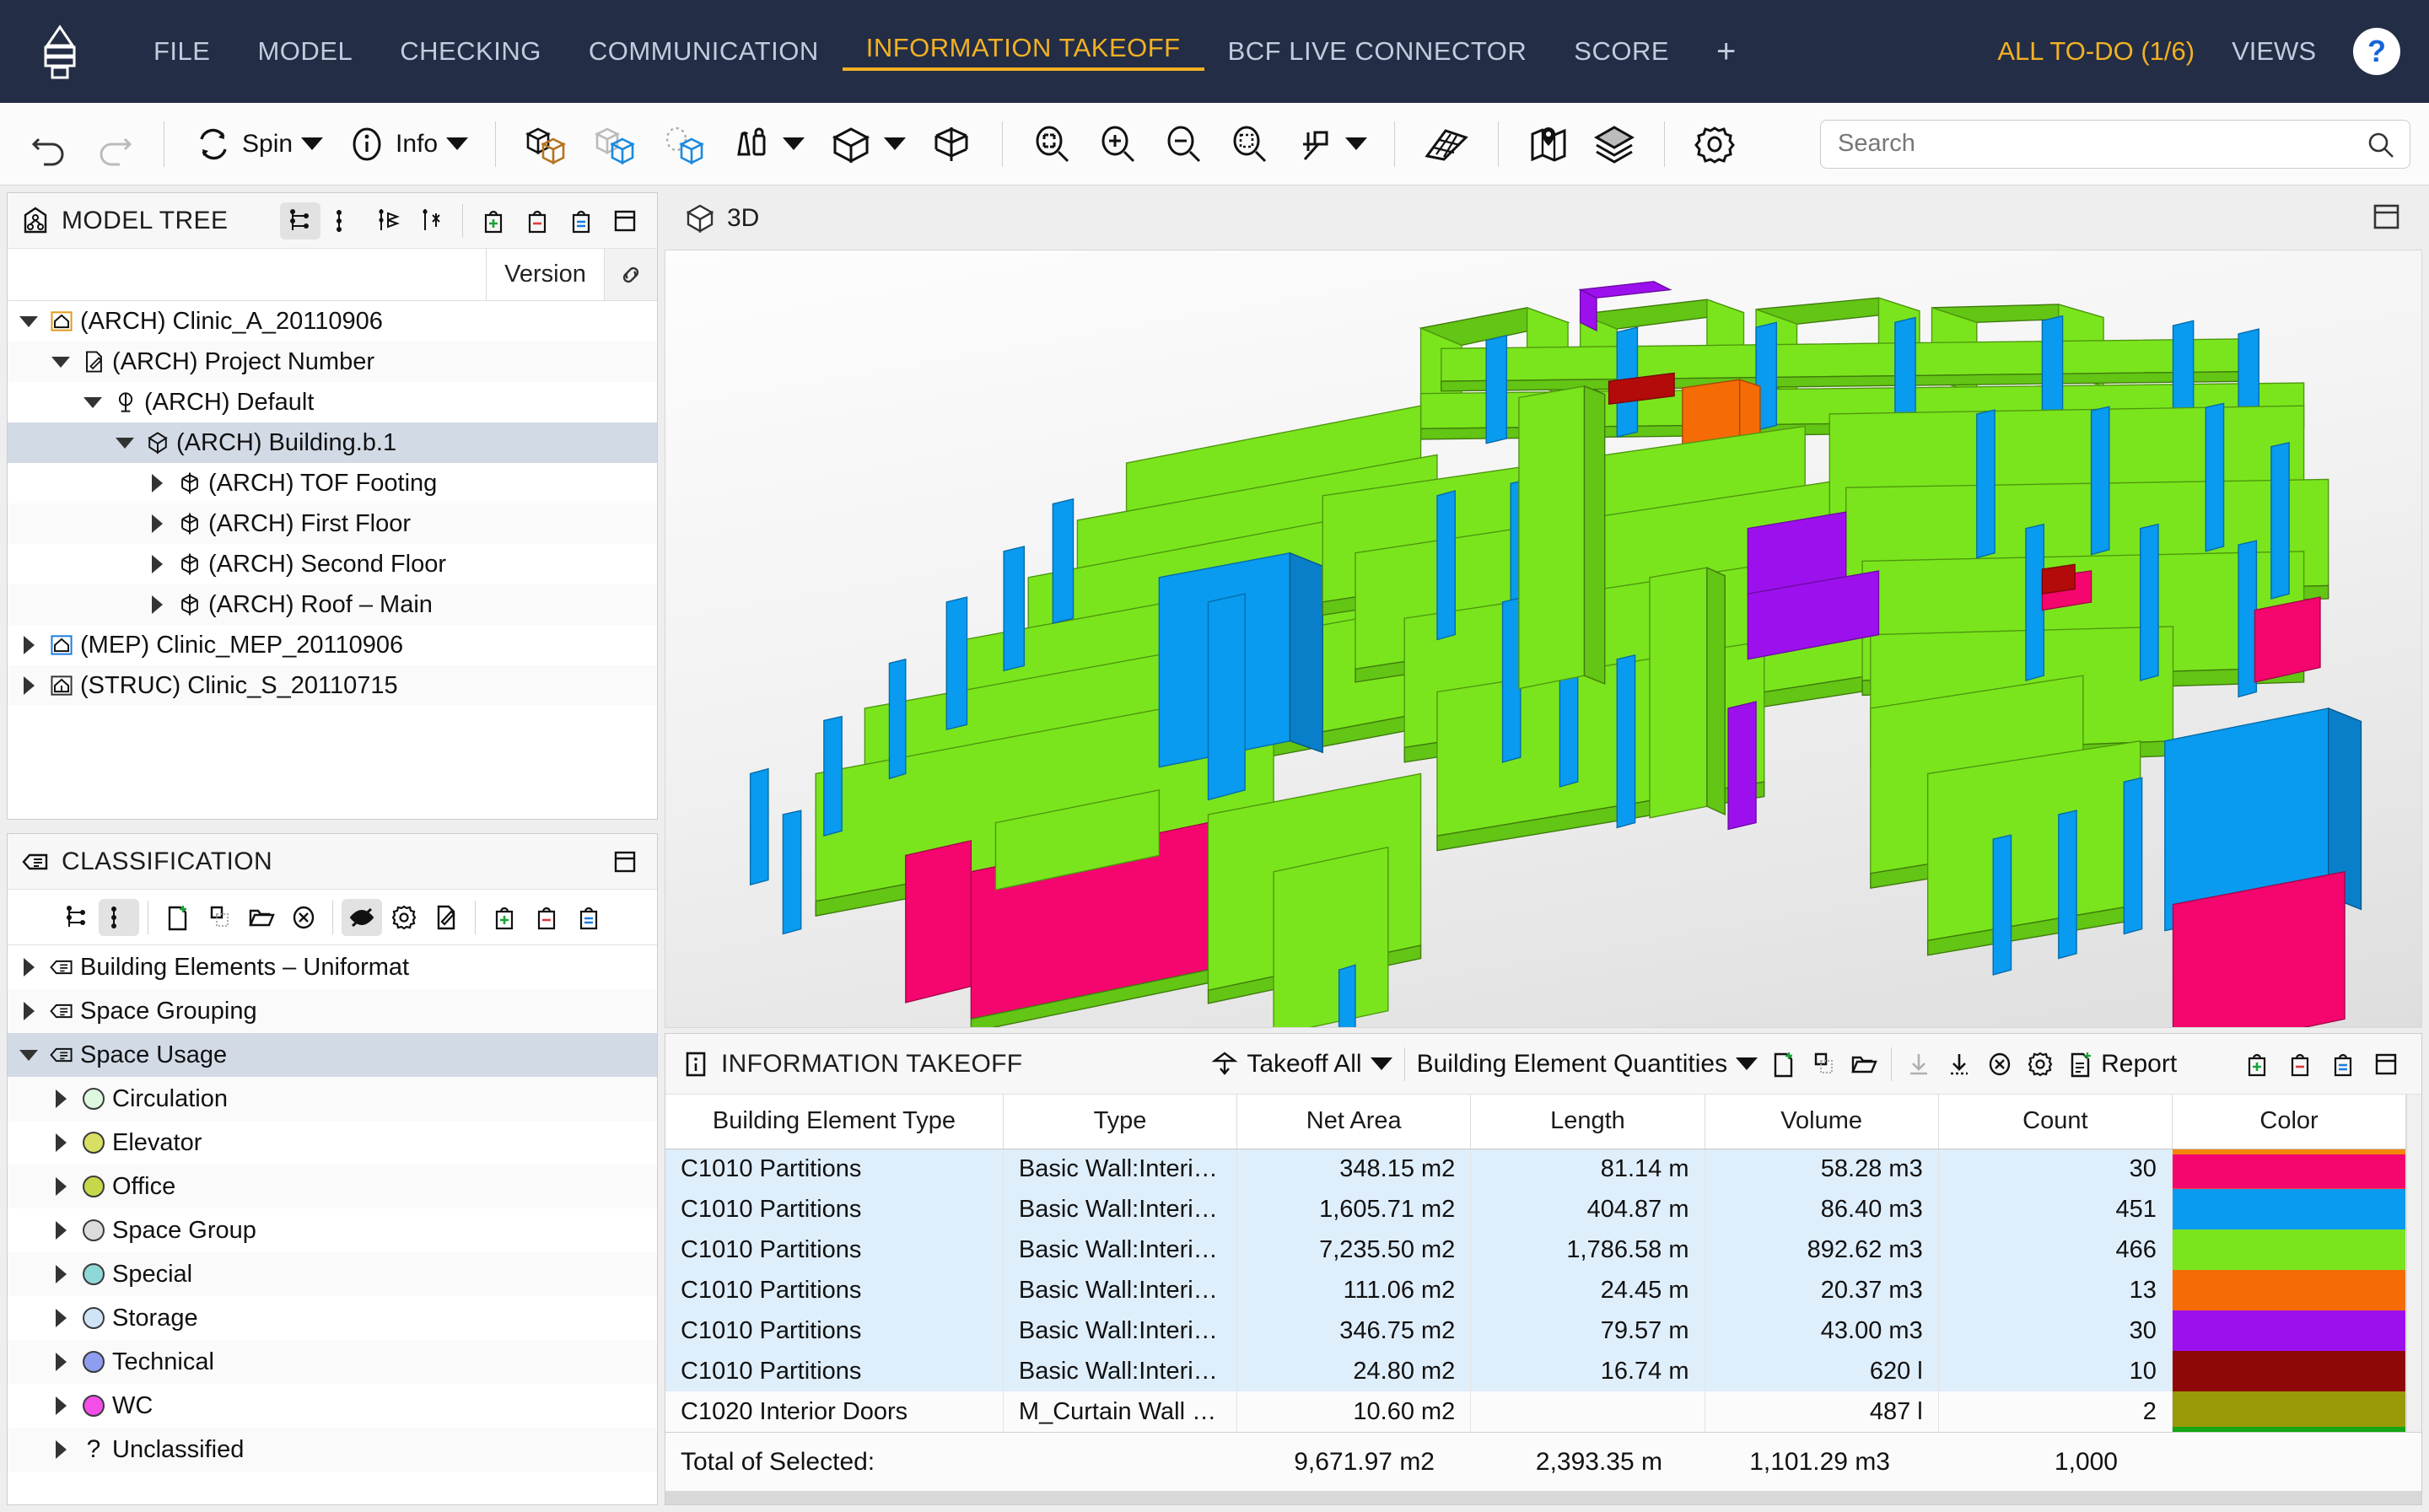  What do you see at coordinates (344, 221) in the screenshot?
I see `tree-flat-list-icon` at bounding box center [344, 221].